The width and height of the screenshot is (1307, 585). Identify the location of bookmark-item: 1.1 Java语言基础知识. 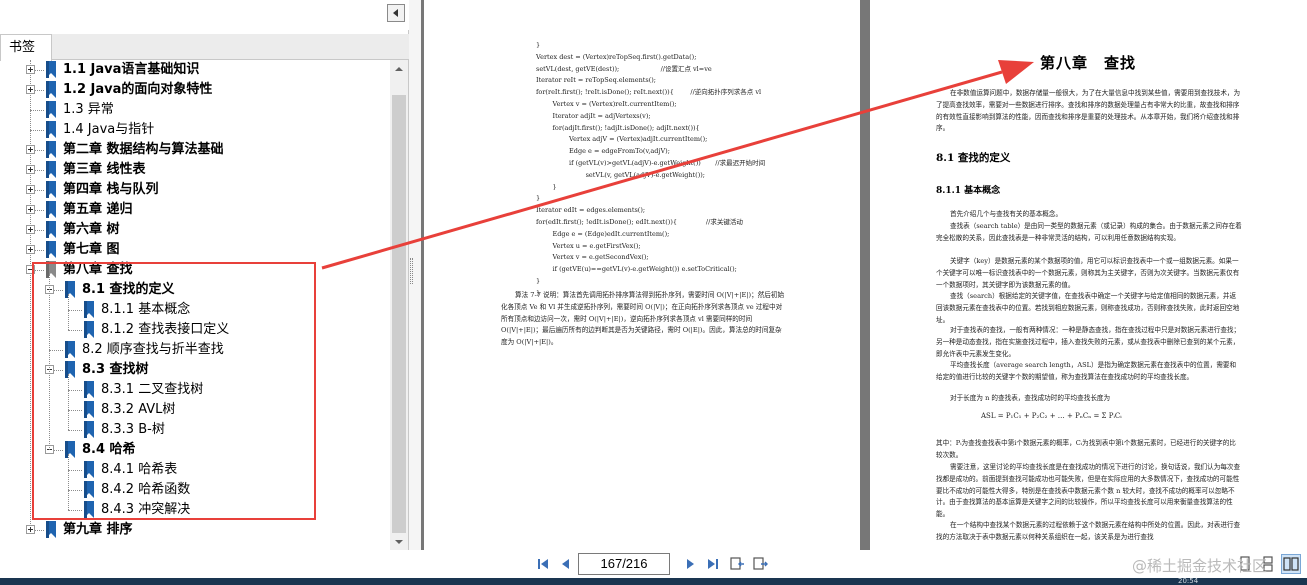
(195, 70).